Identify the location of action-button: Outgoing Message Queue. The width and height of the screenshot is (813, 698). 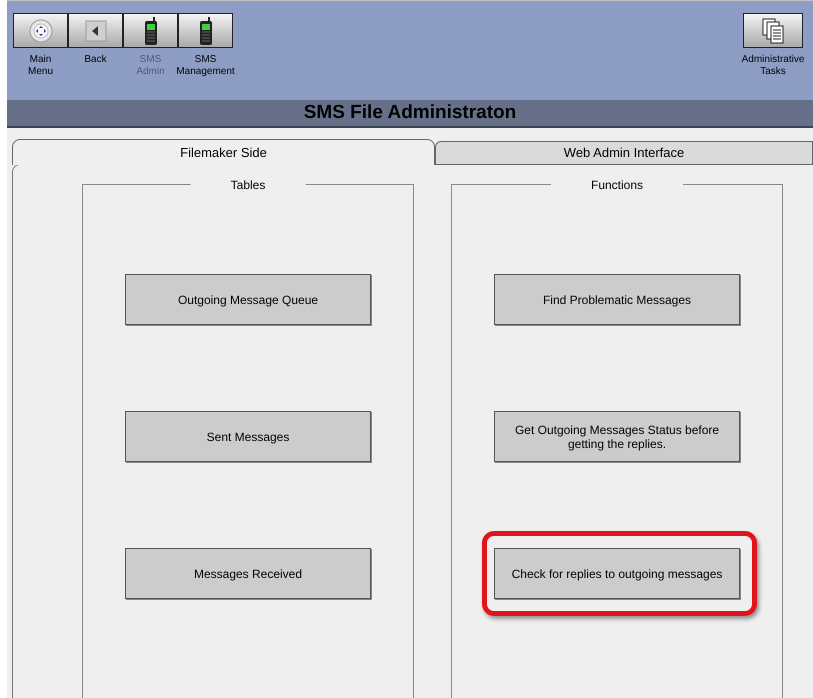
(248, 299).